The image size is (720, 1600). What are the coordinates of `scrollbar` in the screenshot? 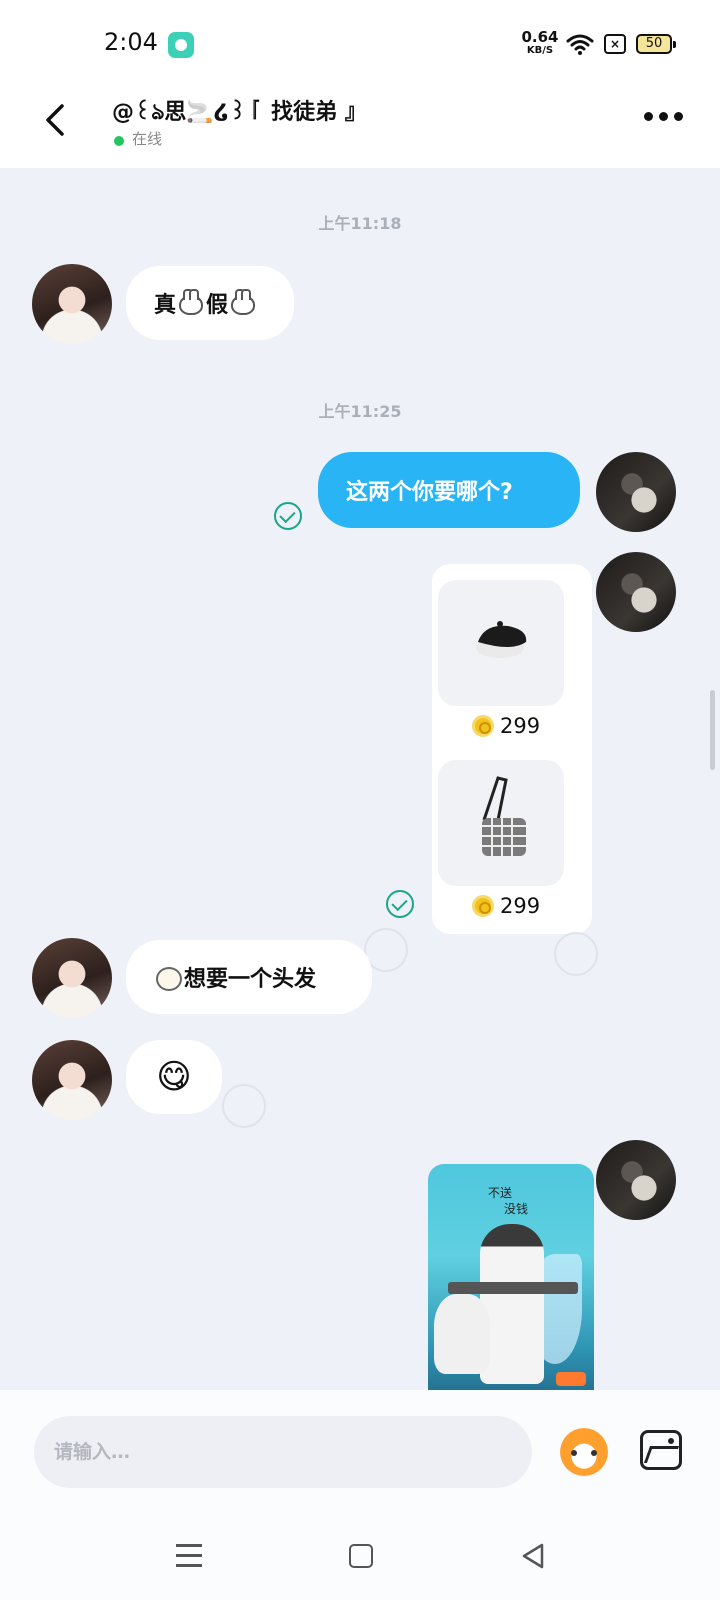 It's located at (712, 730).